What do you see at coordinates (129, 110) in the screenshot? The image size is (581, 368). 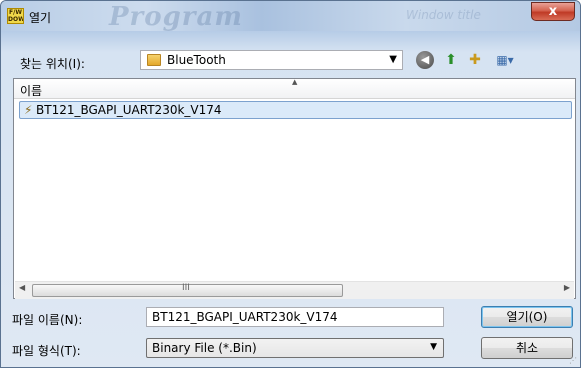 I see `file-name: BT121_BGAPI_UART230k_V174` at bounding box center [129, 110].